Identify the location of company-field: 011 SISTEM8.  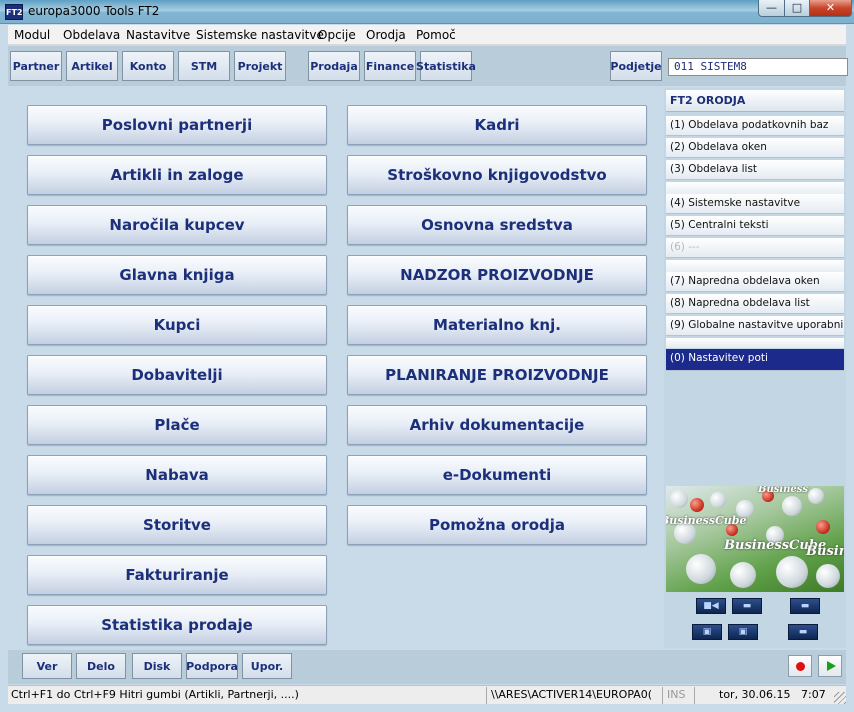
(758, 67).